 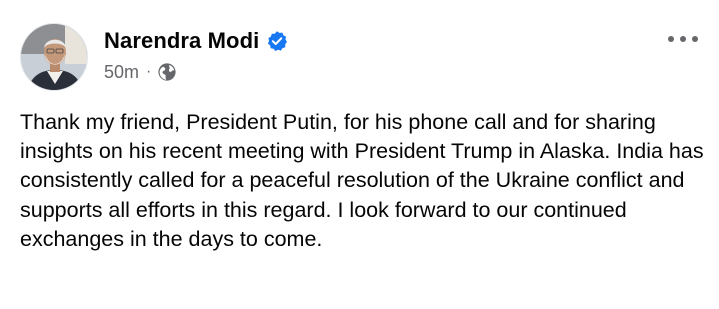 I want to click on author-avatar, so click(x=54, y=57).